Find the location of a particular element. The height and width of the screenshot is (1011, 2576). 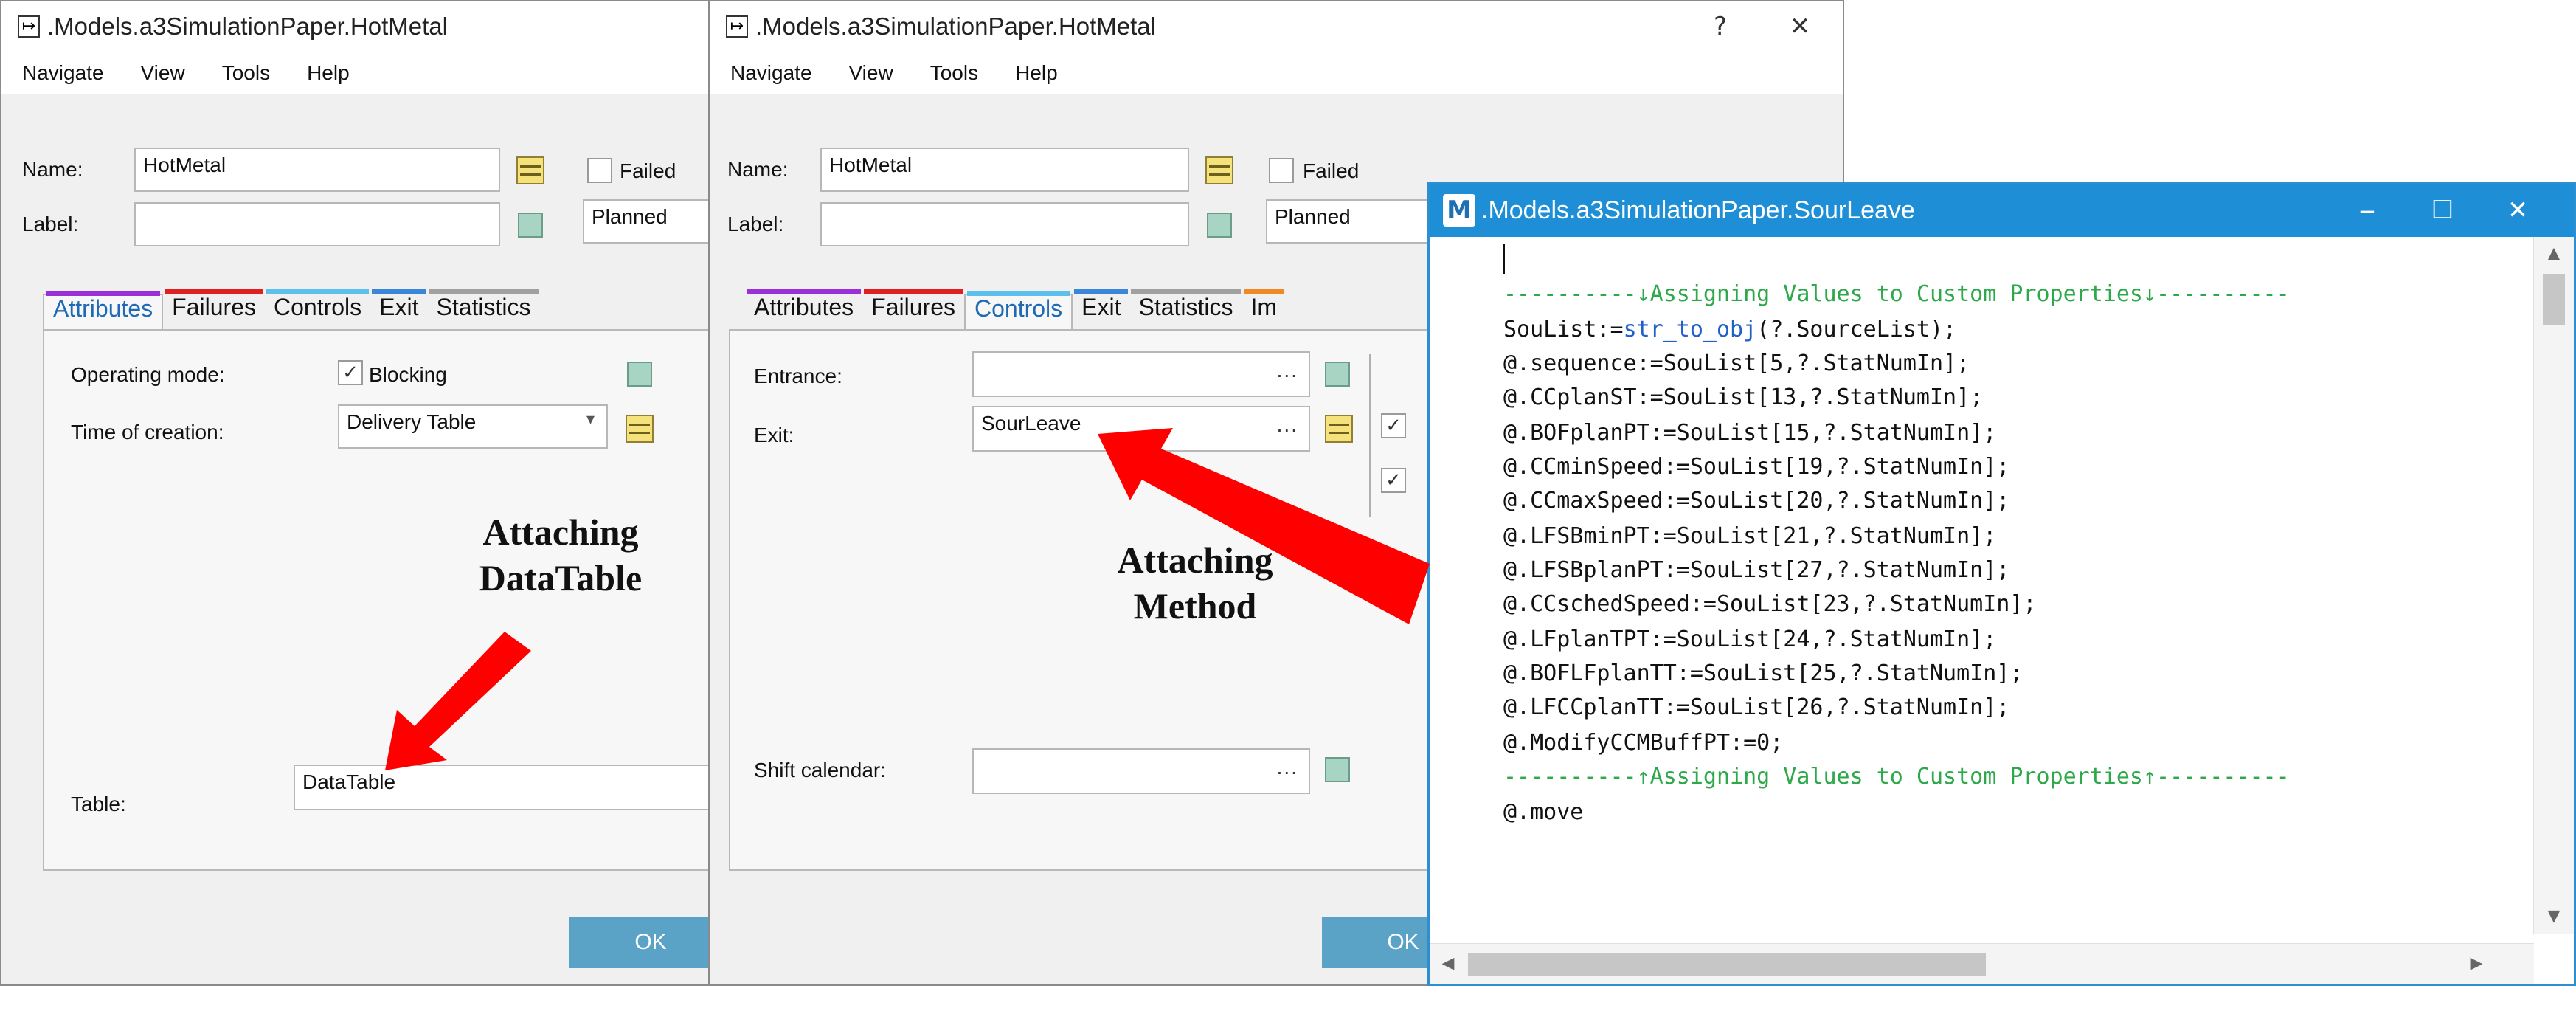

vertical-scrollbar: ▲ ▼ is located at coordinates (2553, 585).